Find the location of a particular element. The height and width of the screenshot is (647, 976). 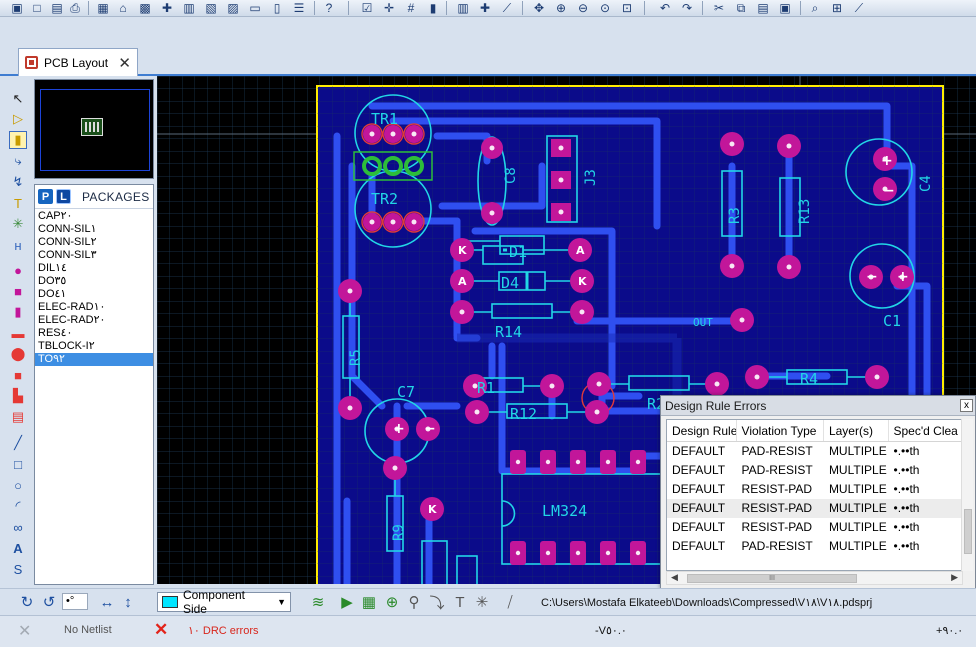

vertical-scrollbar is located at coordinates (967, 495).